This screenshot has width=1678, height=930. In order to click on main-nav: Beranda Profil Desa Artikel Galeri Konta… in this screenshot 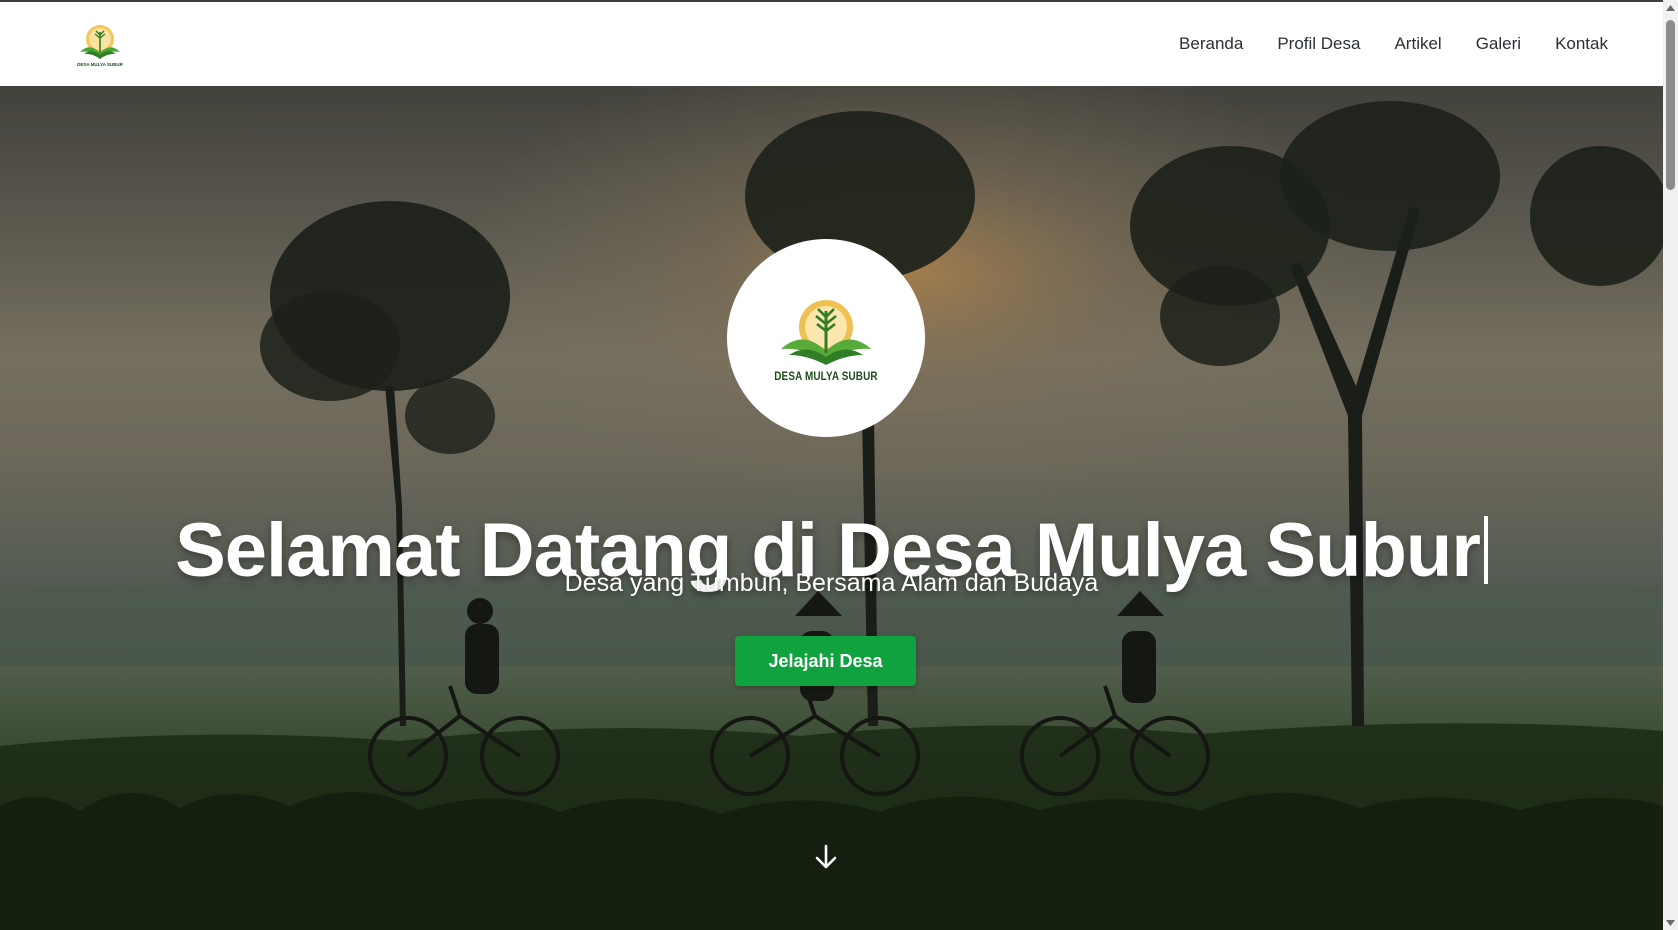, I will do `click(1393, 44)`.